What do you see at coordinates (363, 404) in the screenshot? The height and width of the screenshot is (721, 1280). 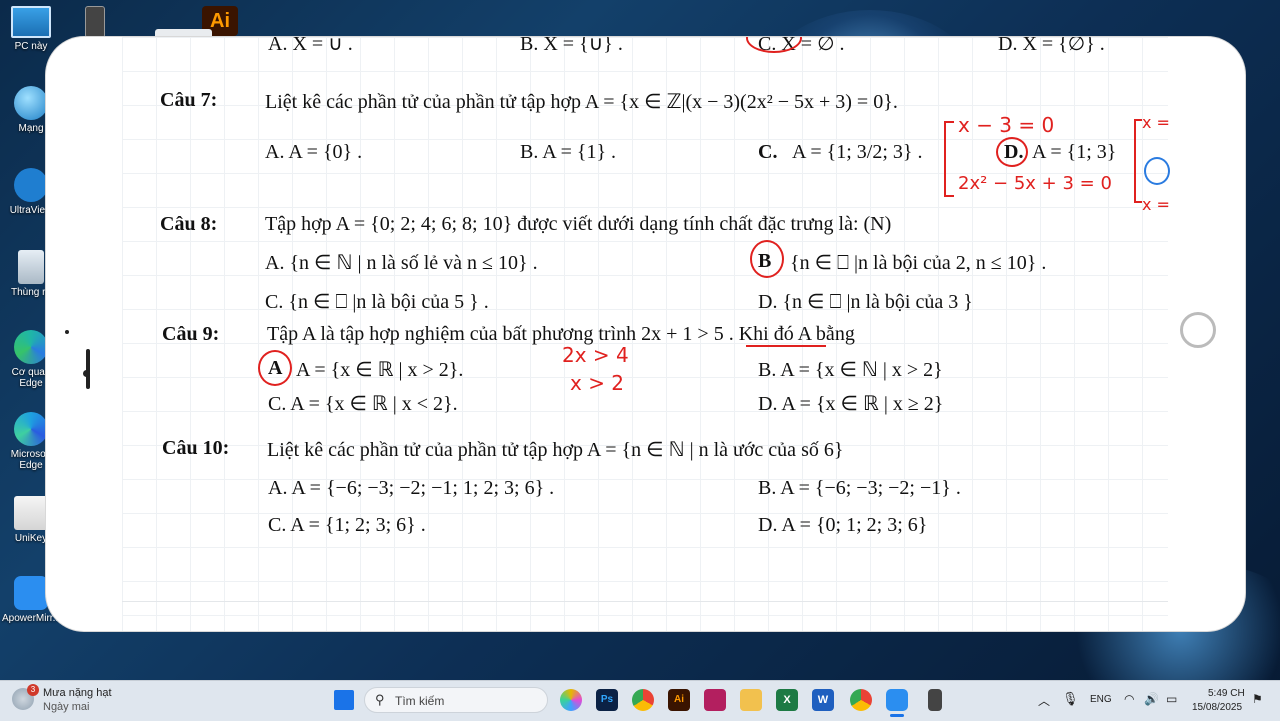 I see `option-c: C. A = {x ∈ ℝ | x < 2}.` at bounding box center [363, 404].